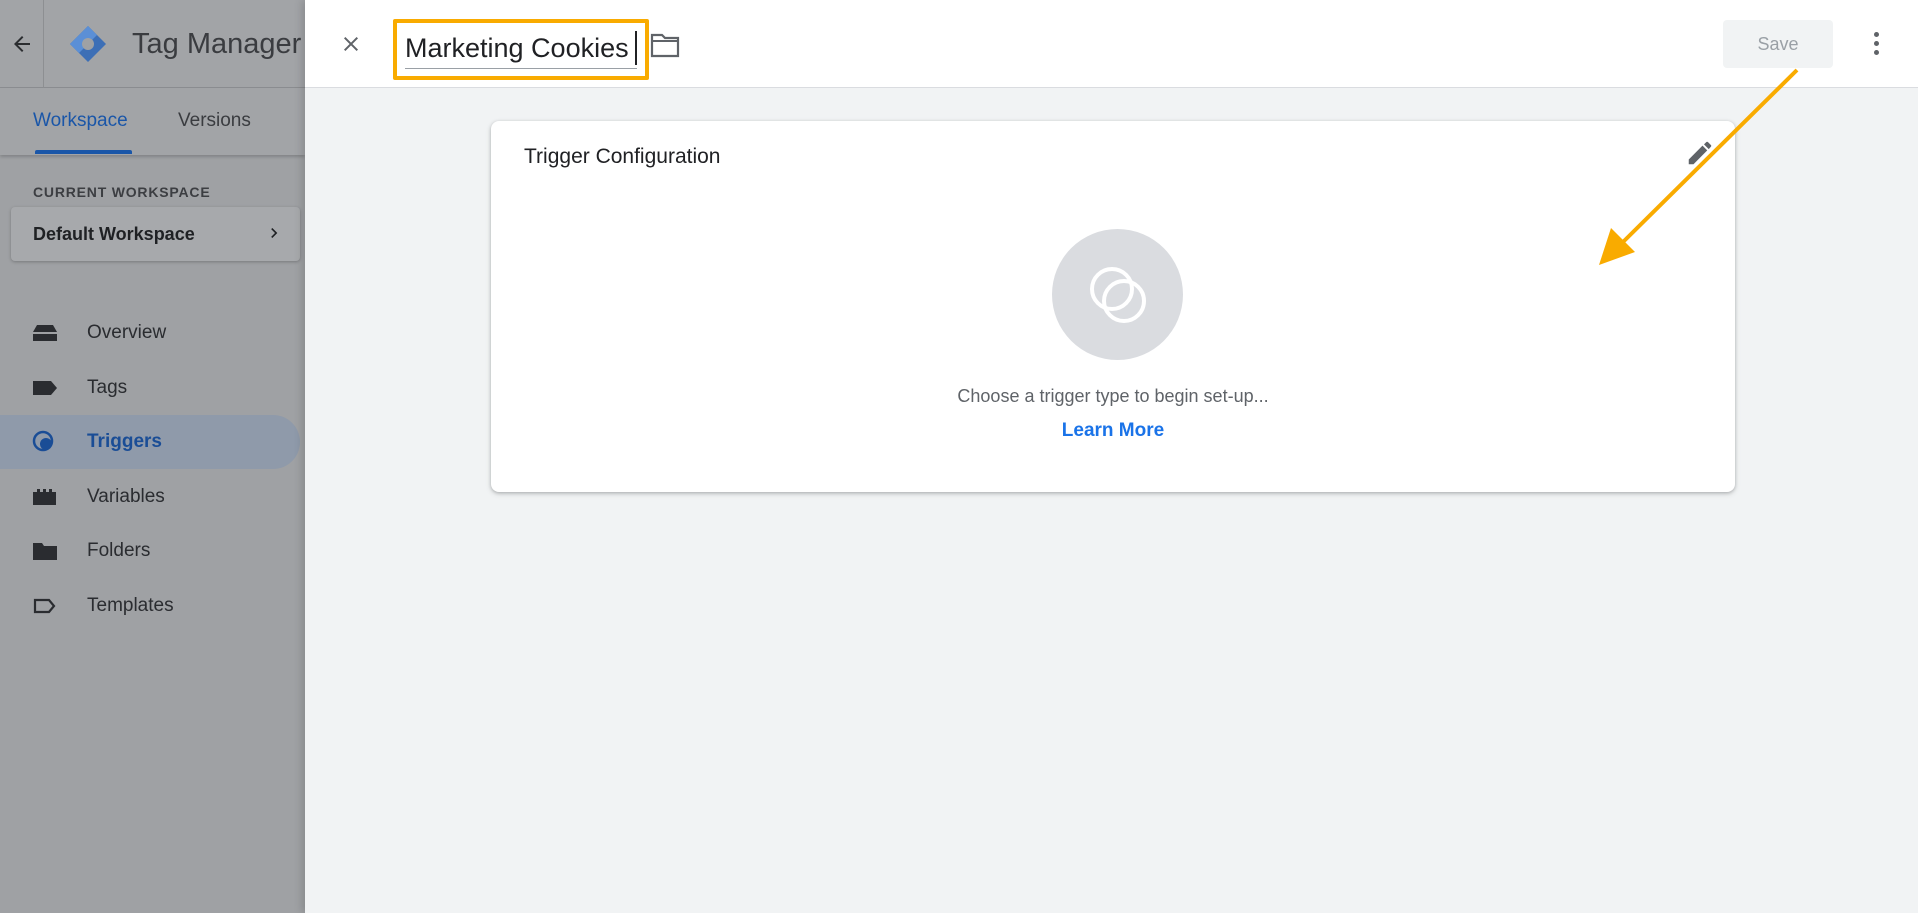  Describe the element at coordinates (88, 44) in the screenshot. I see `tag-manager-logo-icon` at that location.